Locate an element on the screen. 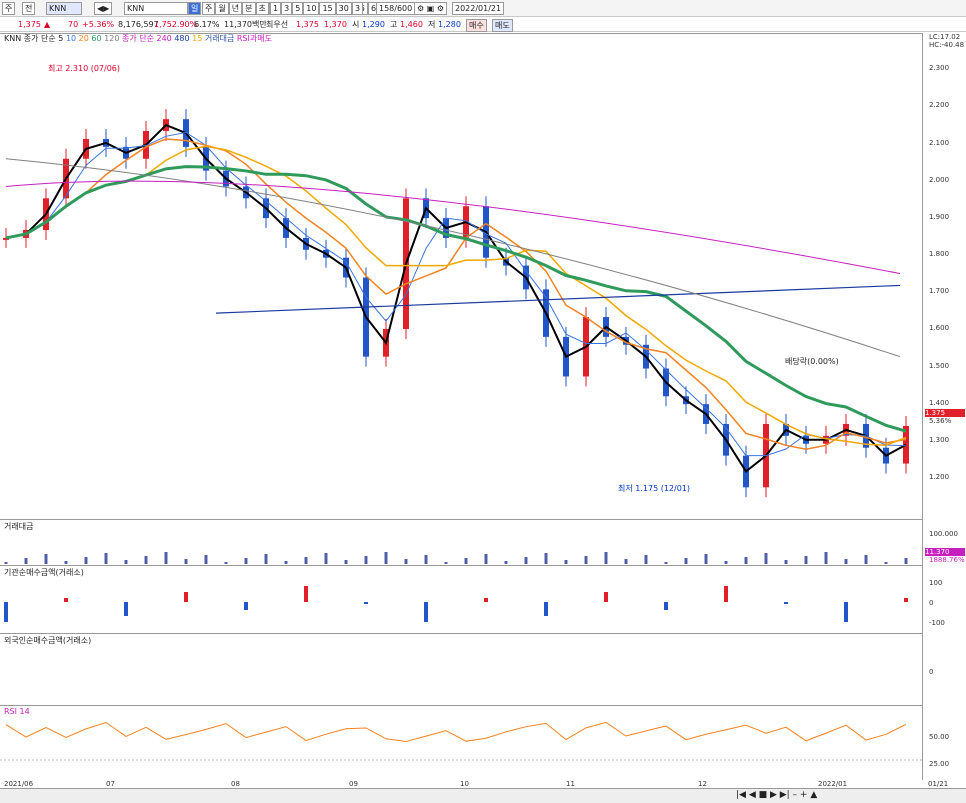 Image resolution: width=966 pixels, height=803 pixels. x-label: 11 is located at coordinates (570, 784).